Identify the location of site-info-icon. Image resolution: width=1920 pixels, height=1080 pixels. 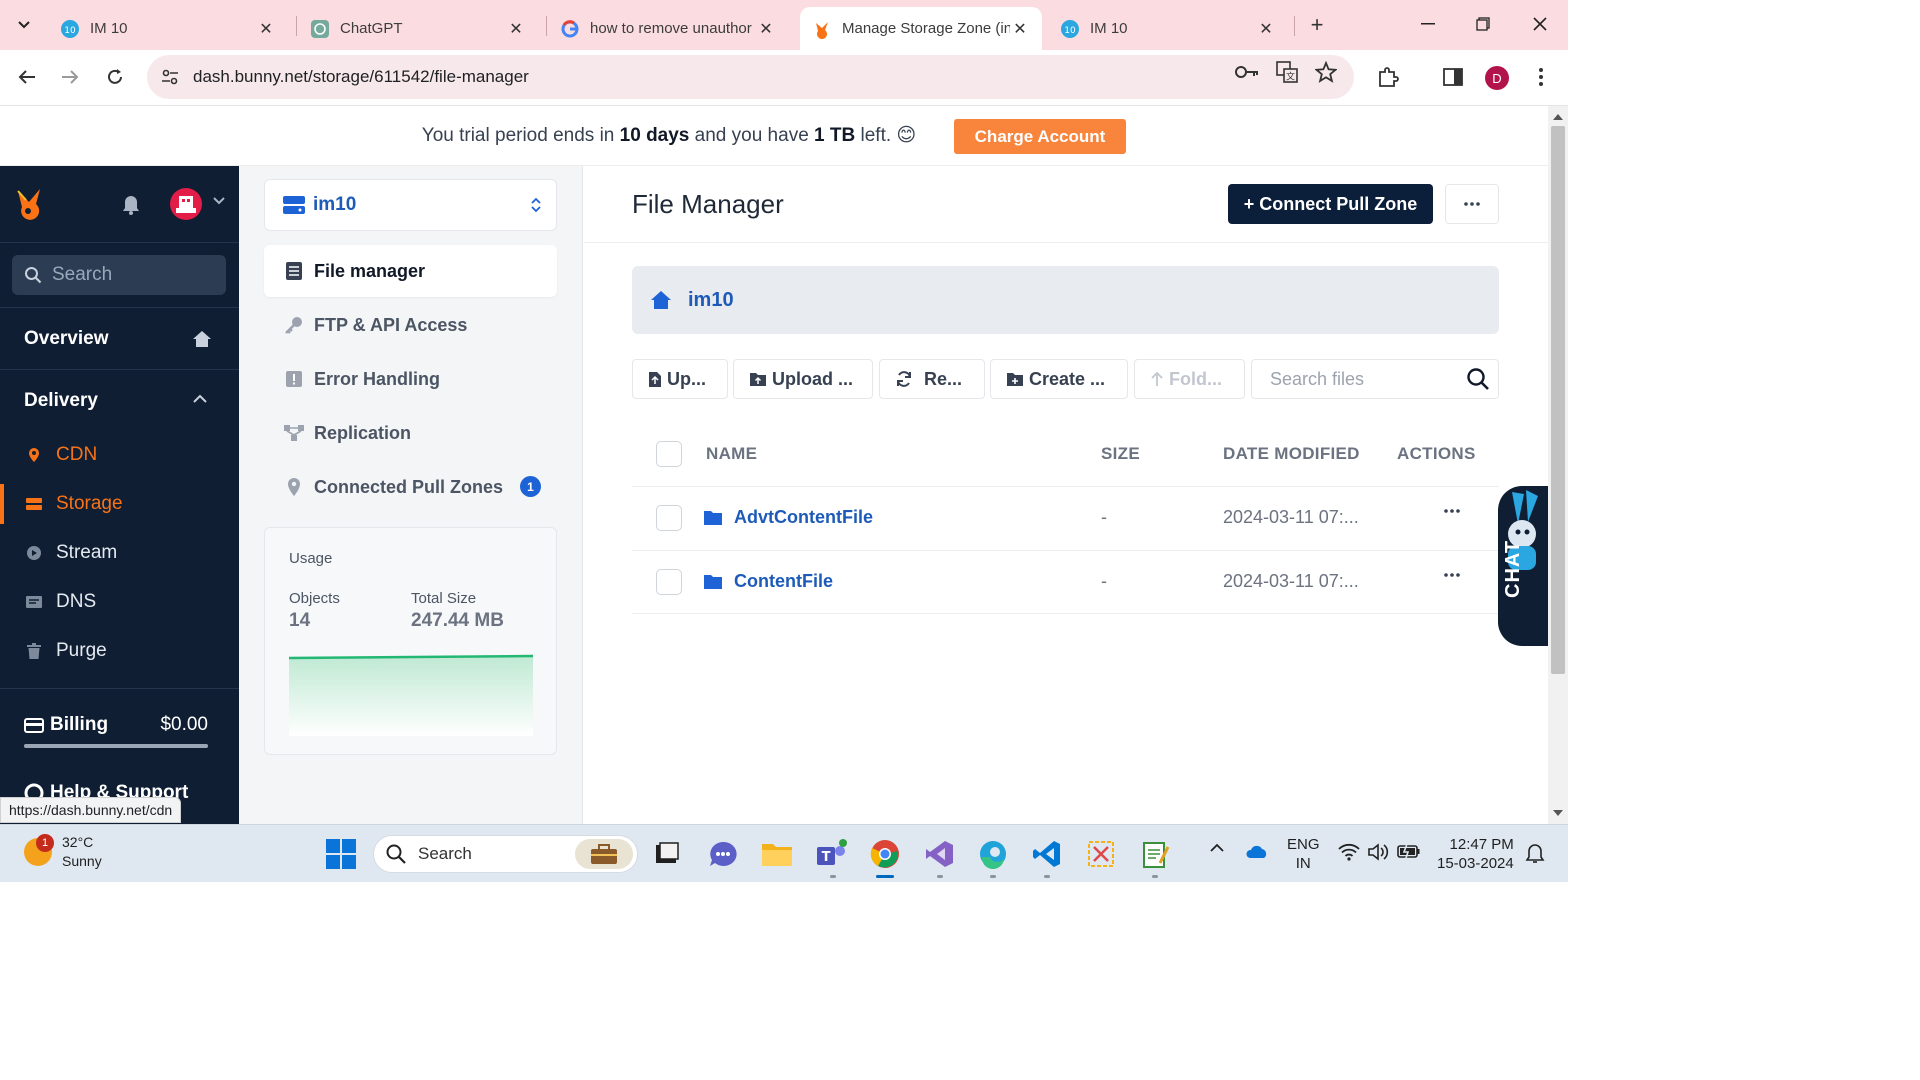
(170, 77).